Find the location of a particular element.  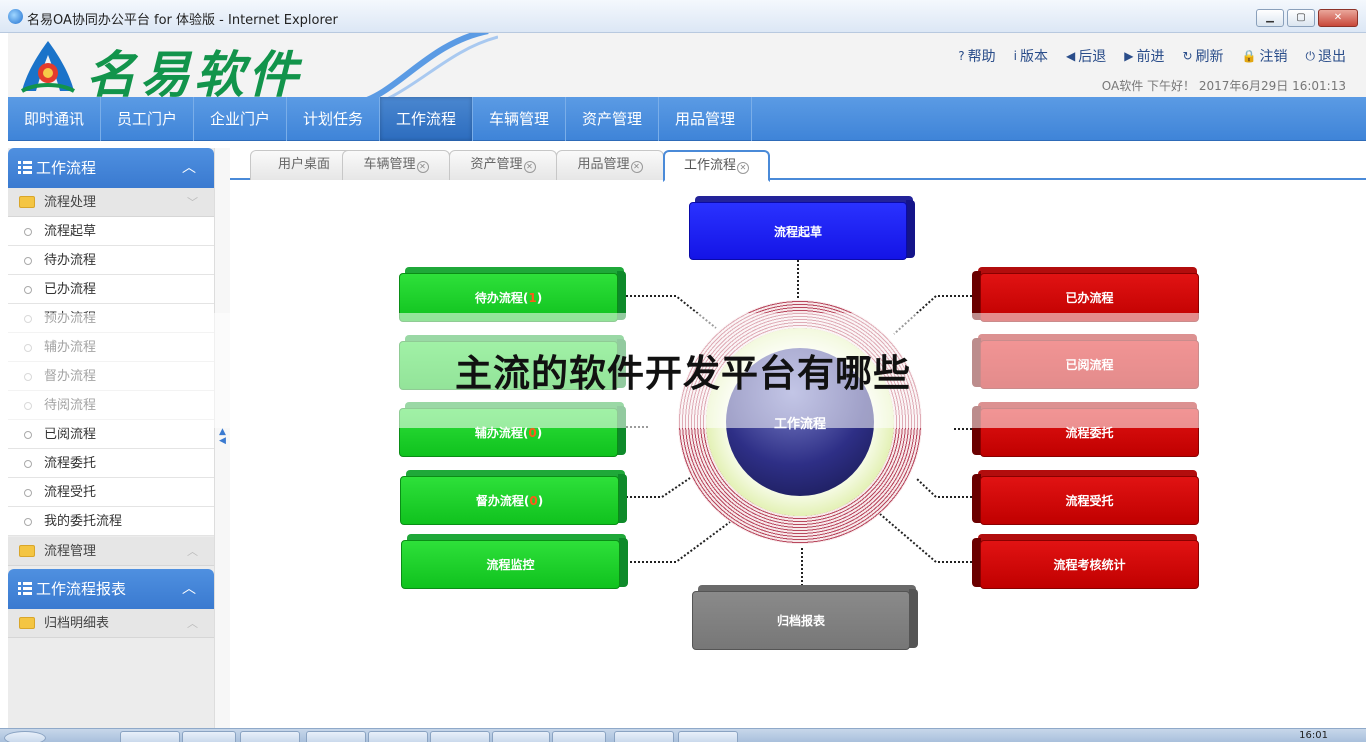

taskbar-qq-icon is located at coordinates (398, 736).